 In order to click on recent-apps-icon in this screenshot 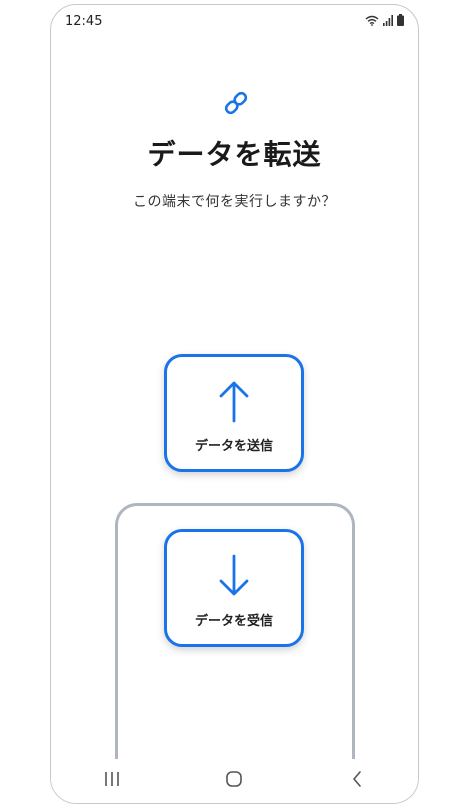, I will do `click(112, 781)`.